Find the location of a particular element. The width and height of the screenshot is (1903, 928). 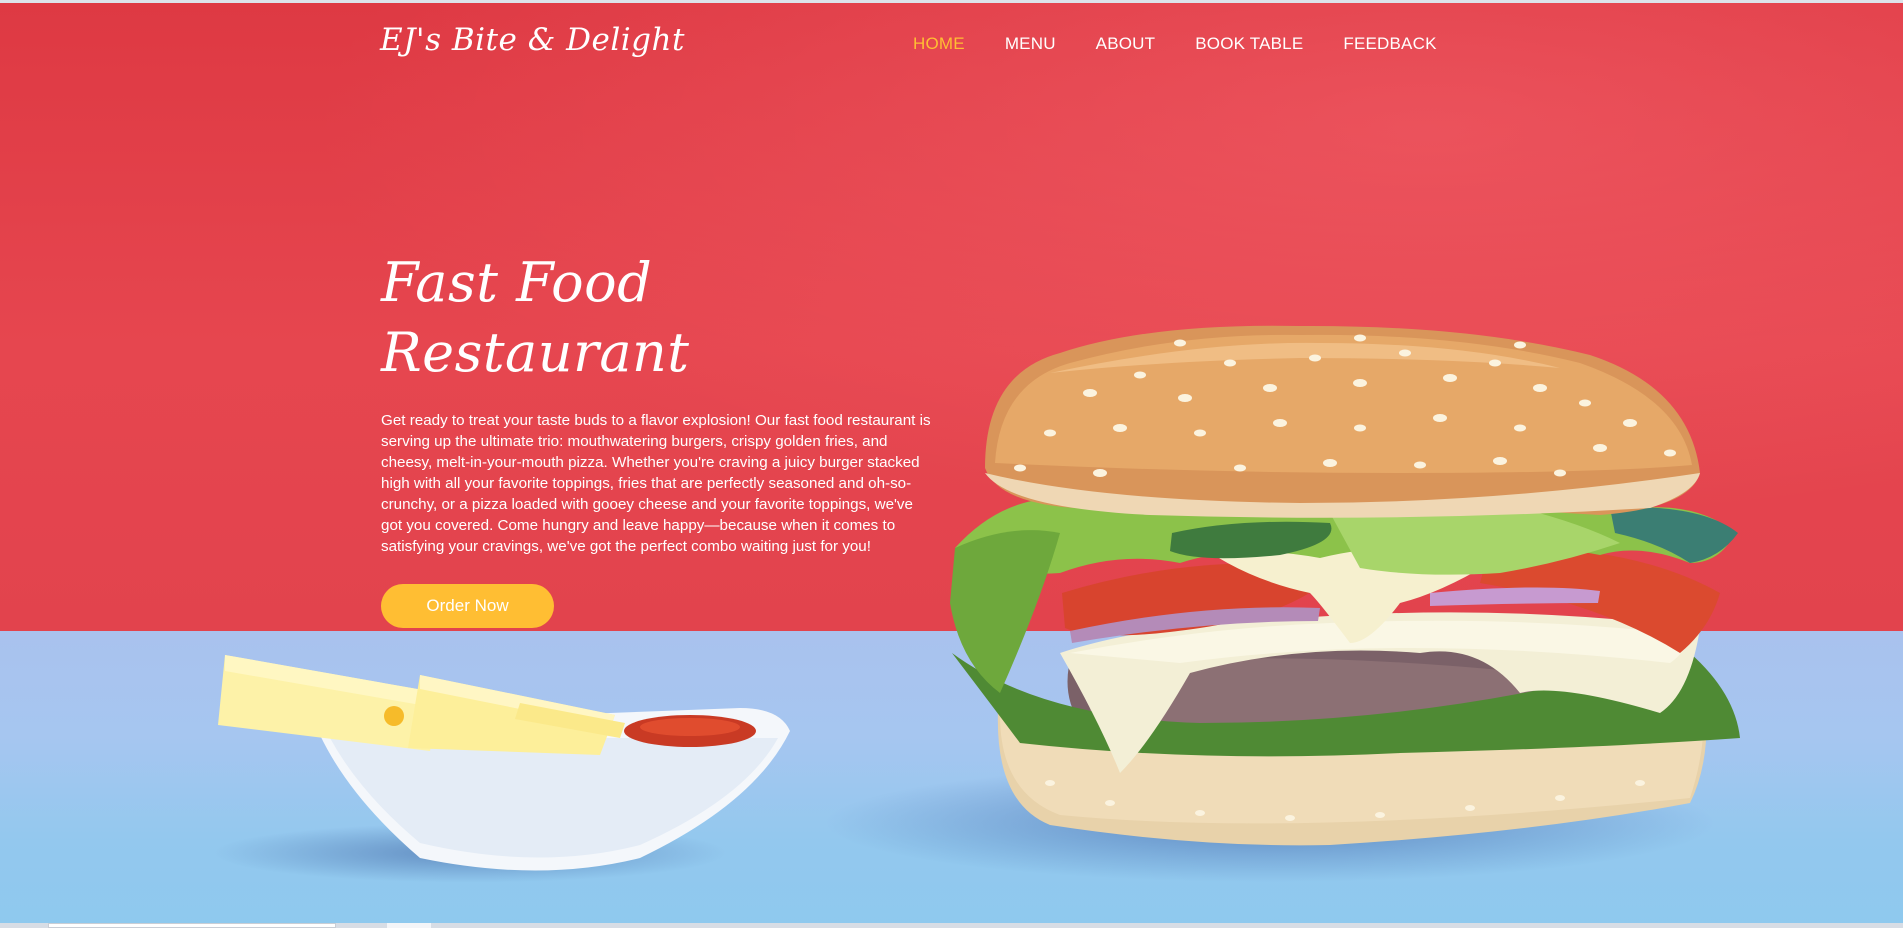

nav-about: ABOUT is located at coordinates (1126, 44).